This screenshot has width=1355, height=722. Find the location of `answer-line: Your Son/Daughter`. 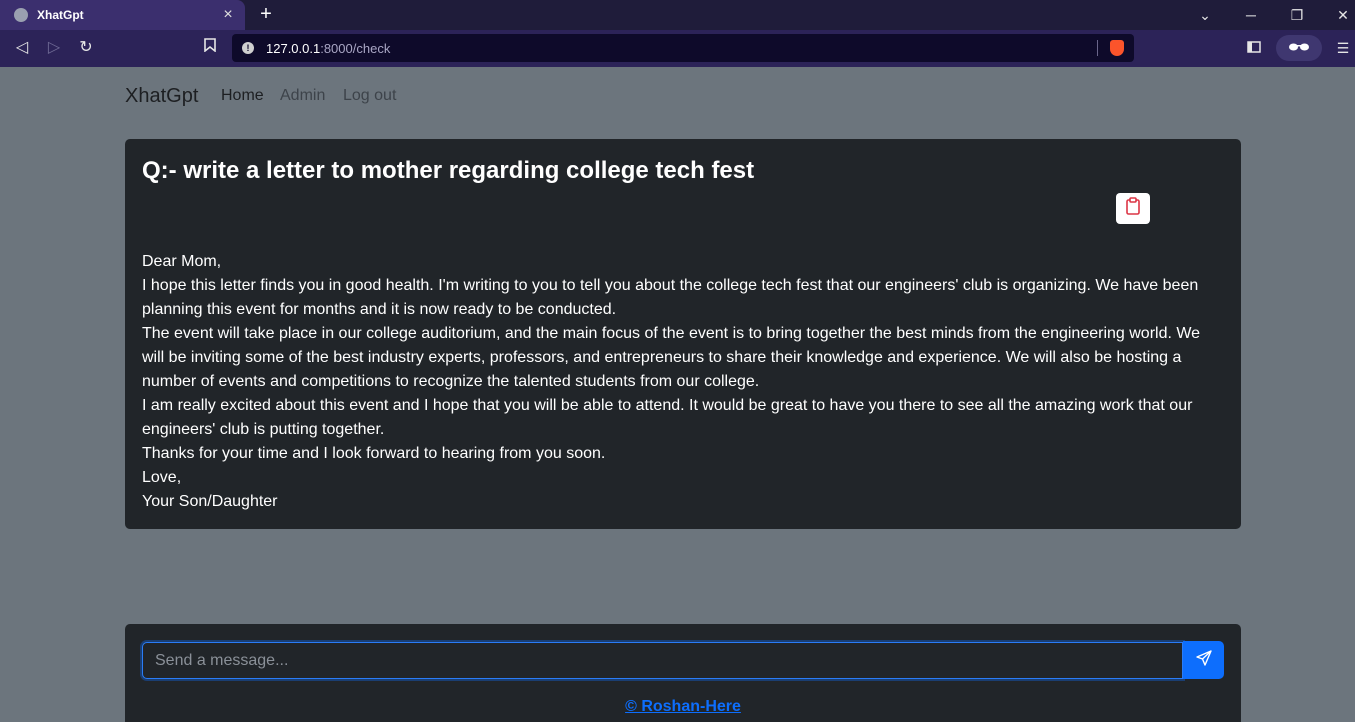

answer-line: Your Son/Daughter is located at coordinates (210, 501).